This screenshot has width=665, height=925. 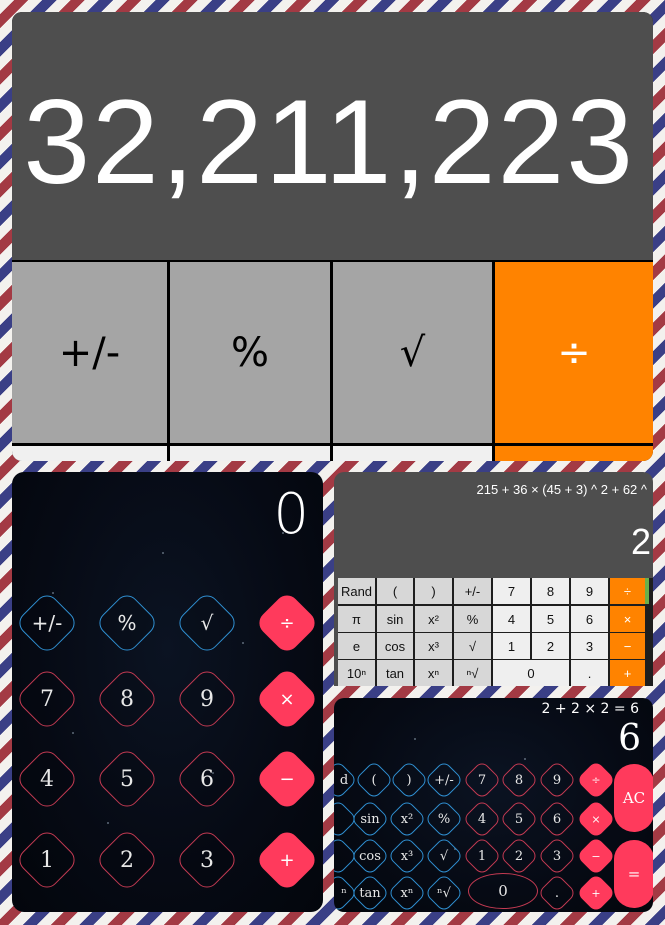 I want to click on all-clear-button: AC, so click(x=633, y=798).